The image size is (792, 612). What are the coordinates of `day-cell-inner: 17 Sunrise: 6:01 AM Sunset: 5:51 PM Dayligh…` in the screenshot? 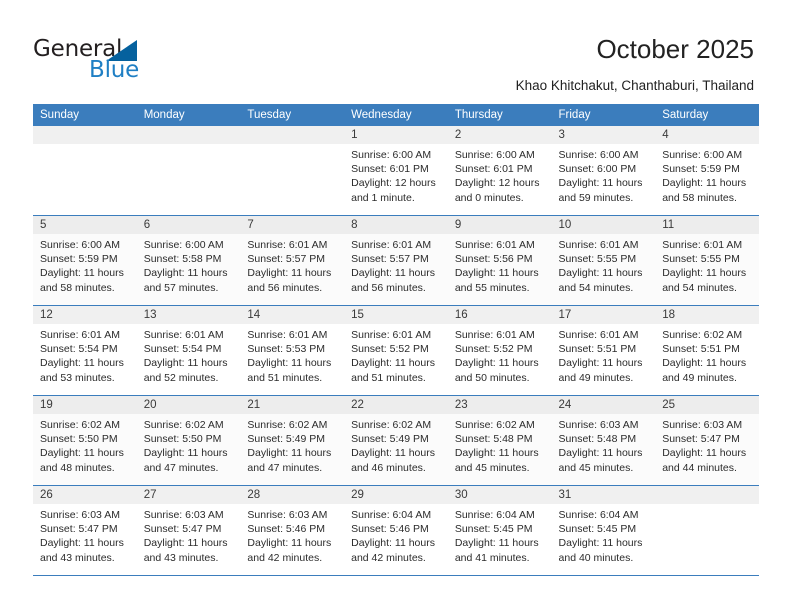 It's located at (603, 351).